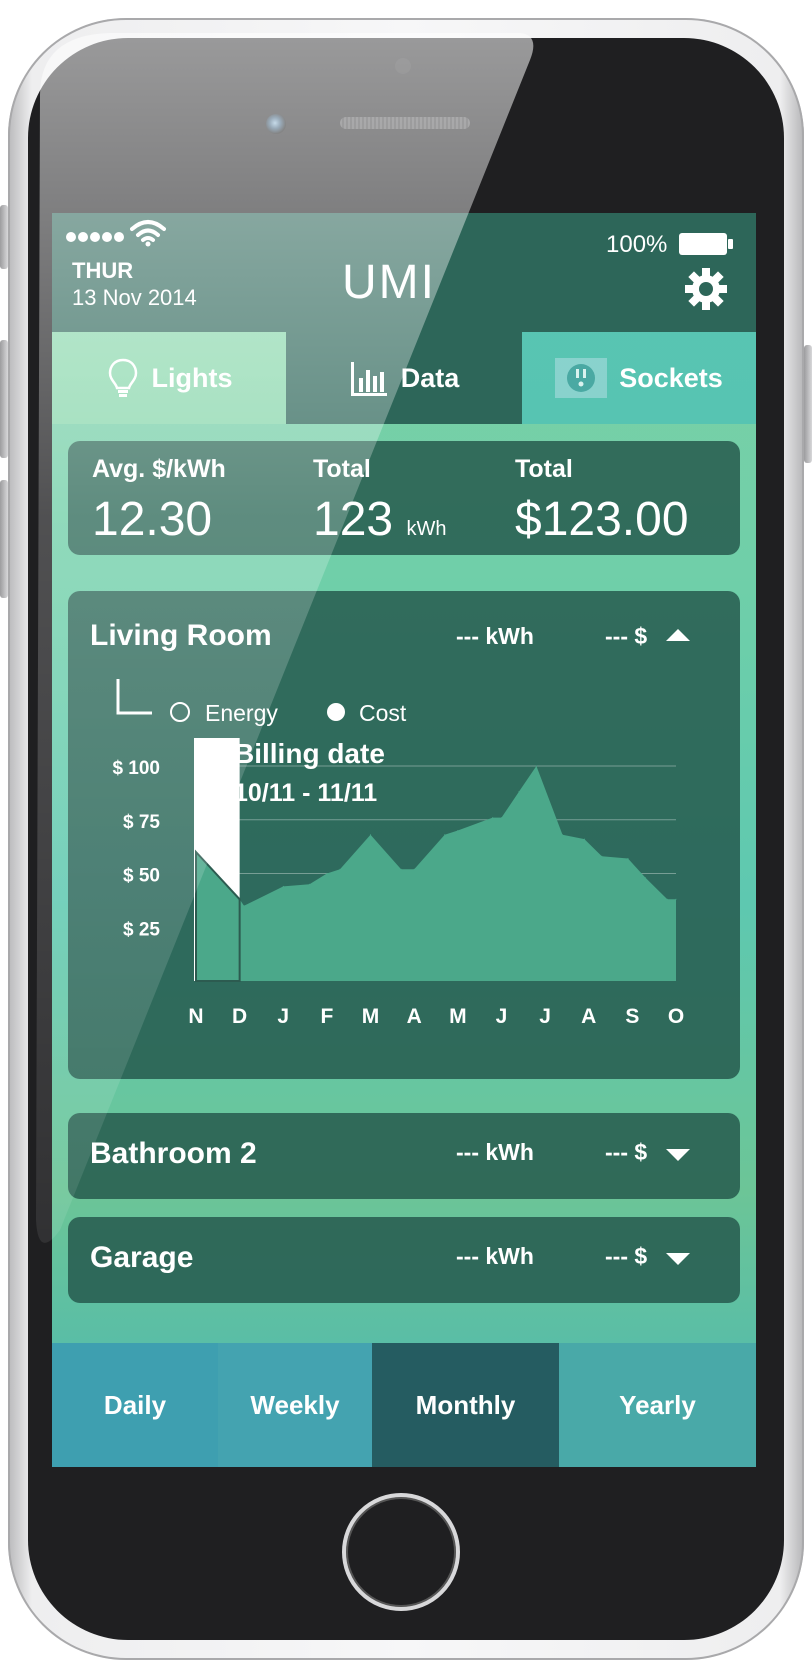 The width and height of the screenshot is (812, 1667). Describe the element at coordinates (122, 377) in the screenshot. I see `lightbulb-icon` at that location.